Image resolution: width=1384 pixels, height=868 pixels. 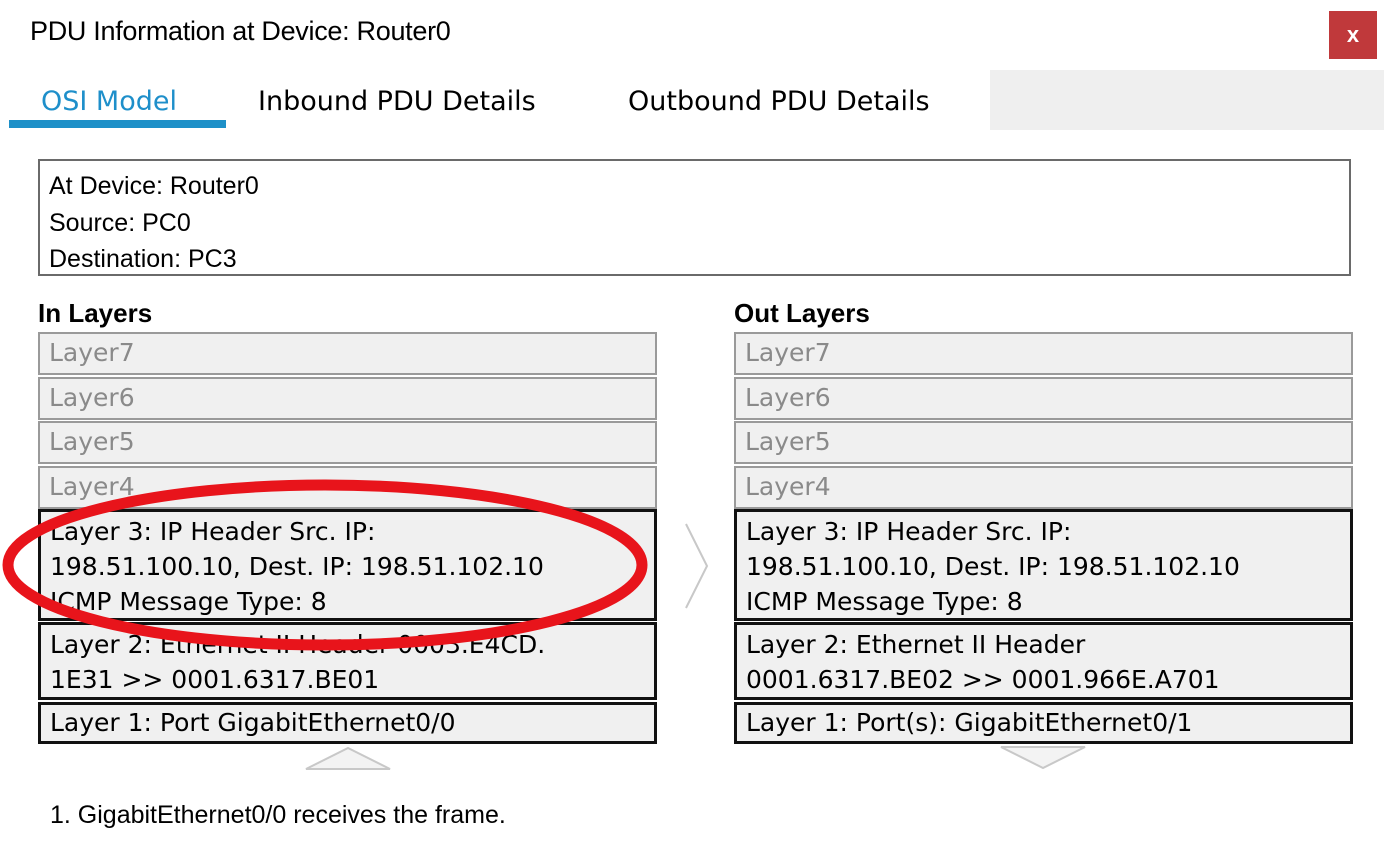 What do you see at coordinates (397, 102) in the screenshot?
I see `tab-inbound-pdu-details: Inbound PDU Details` at bounding box center [397, 102].